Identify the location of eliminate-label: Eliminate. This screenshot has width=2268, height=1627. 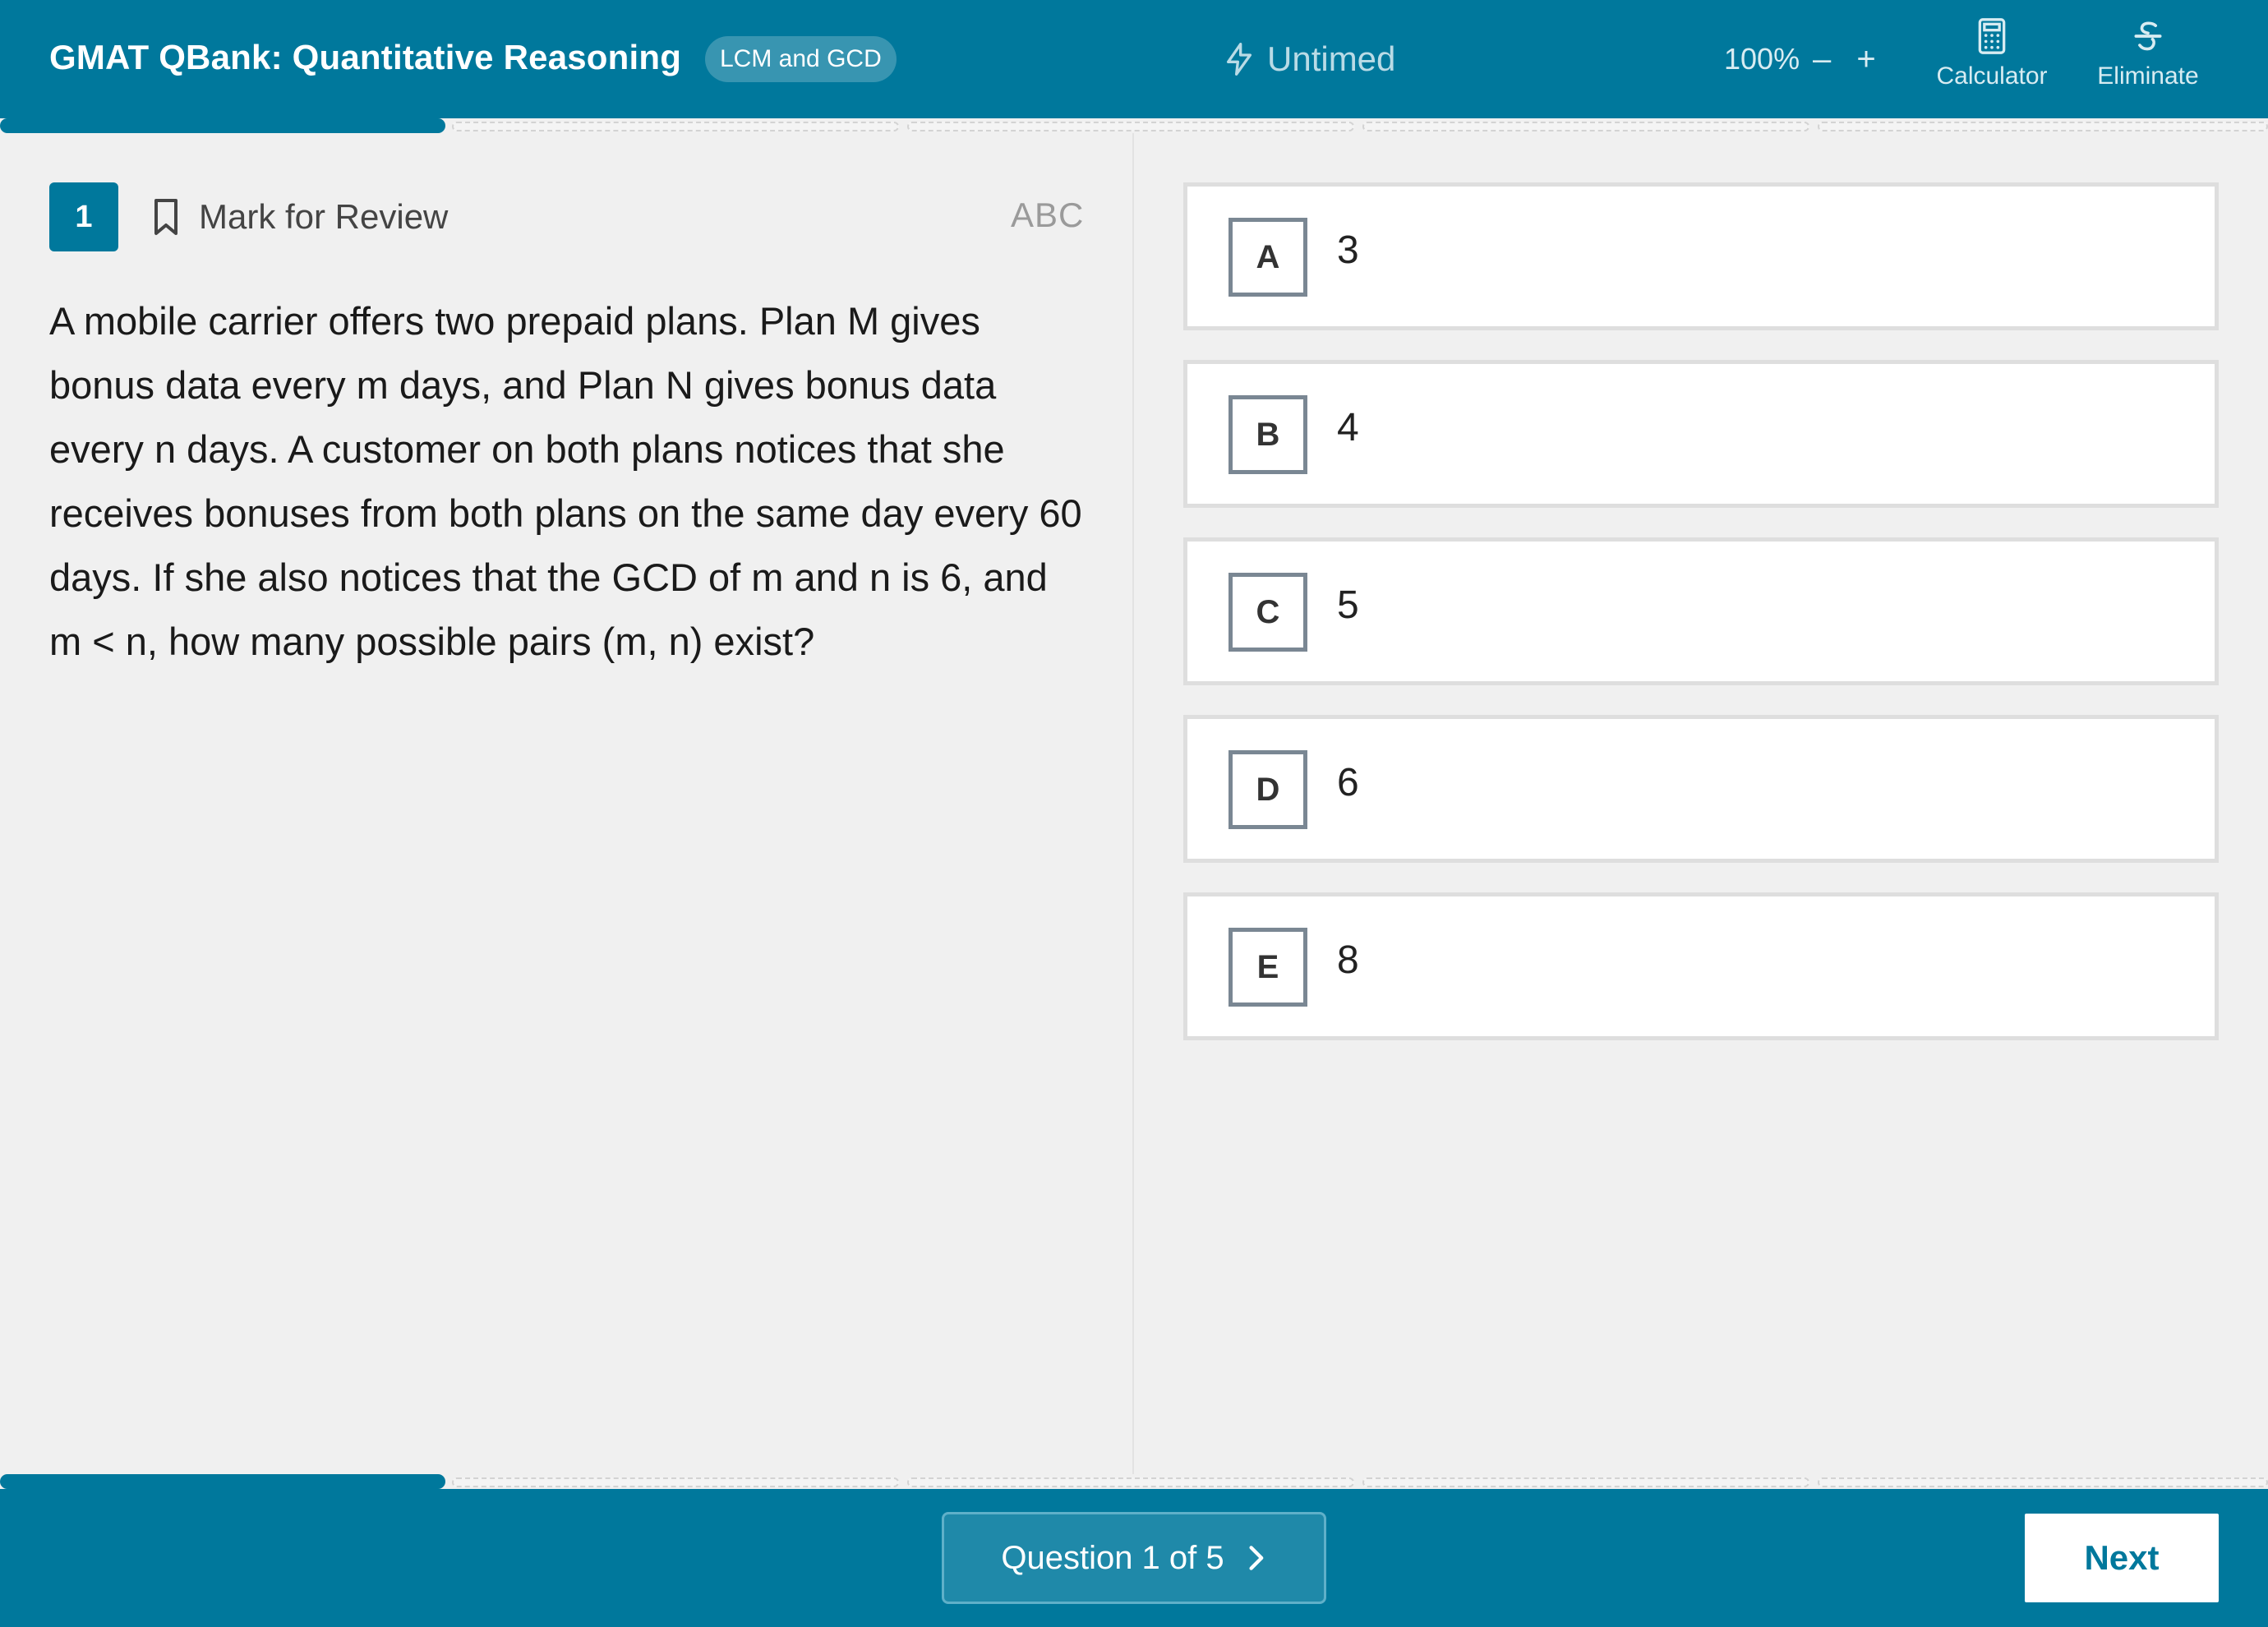
(2148, 76).